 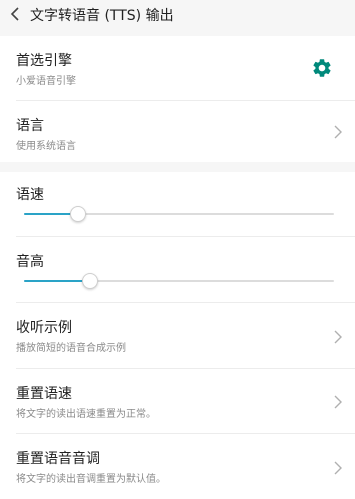 I want to click on page-title: 文字转语音 (TTS) 输出, so click(x=102, y=16).